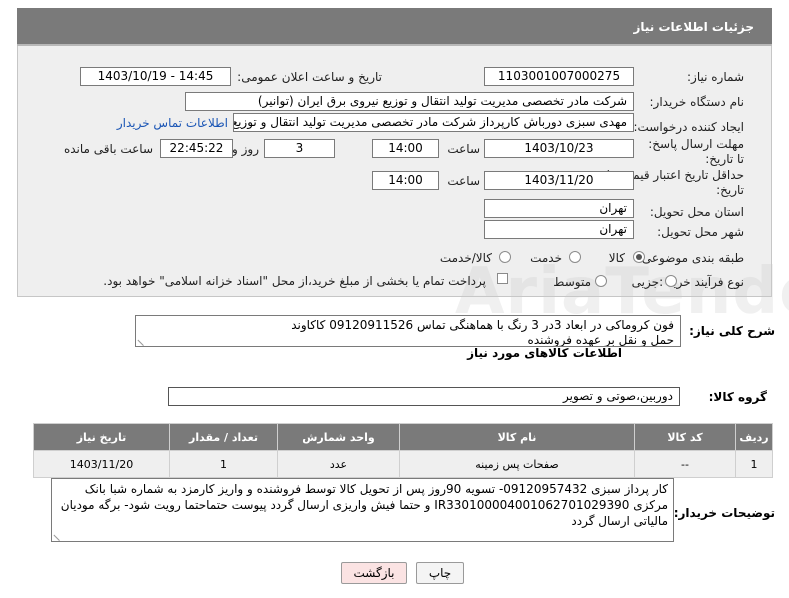  What do you see at coordinates (405, 148) in the screenshot?
I see `deadline-time-field: 14:00` at bounding box center [405, 148].